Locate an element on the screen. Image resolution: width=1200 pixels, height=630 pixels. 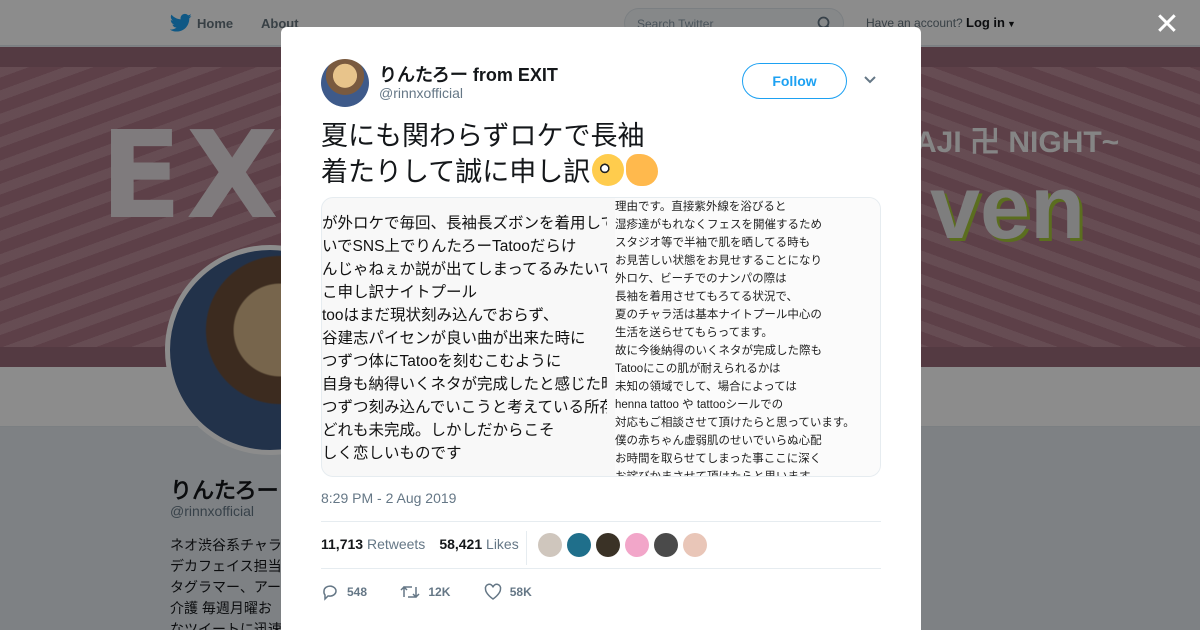
image-line: 夏のチャラ活は基本ナイトプール中心の is located at coordinates (718, 315).